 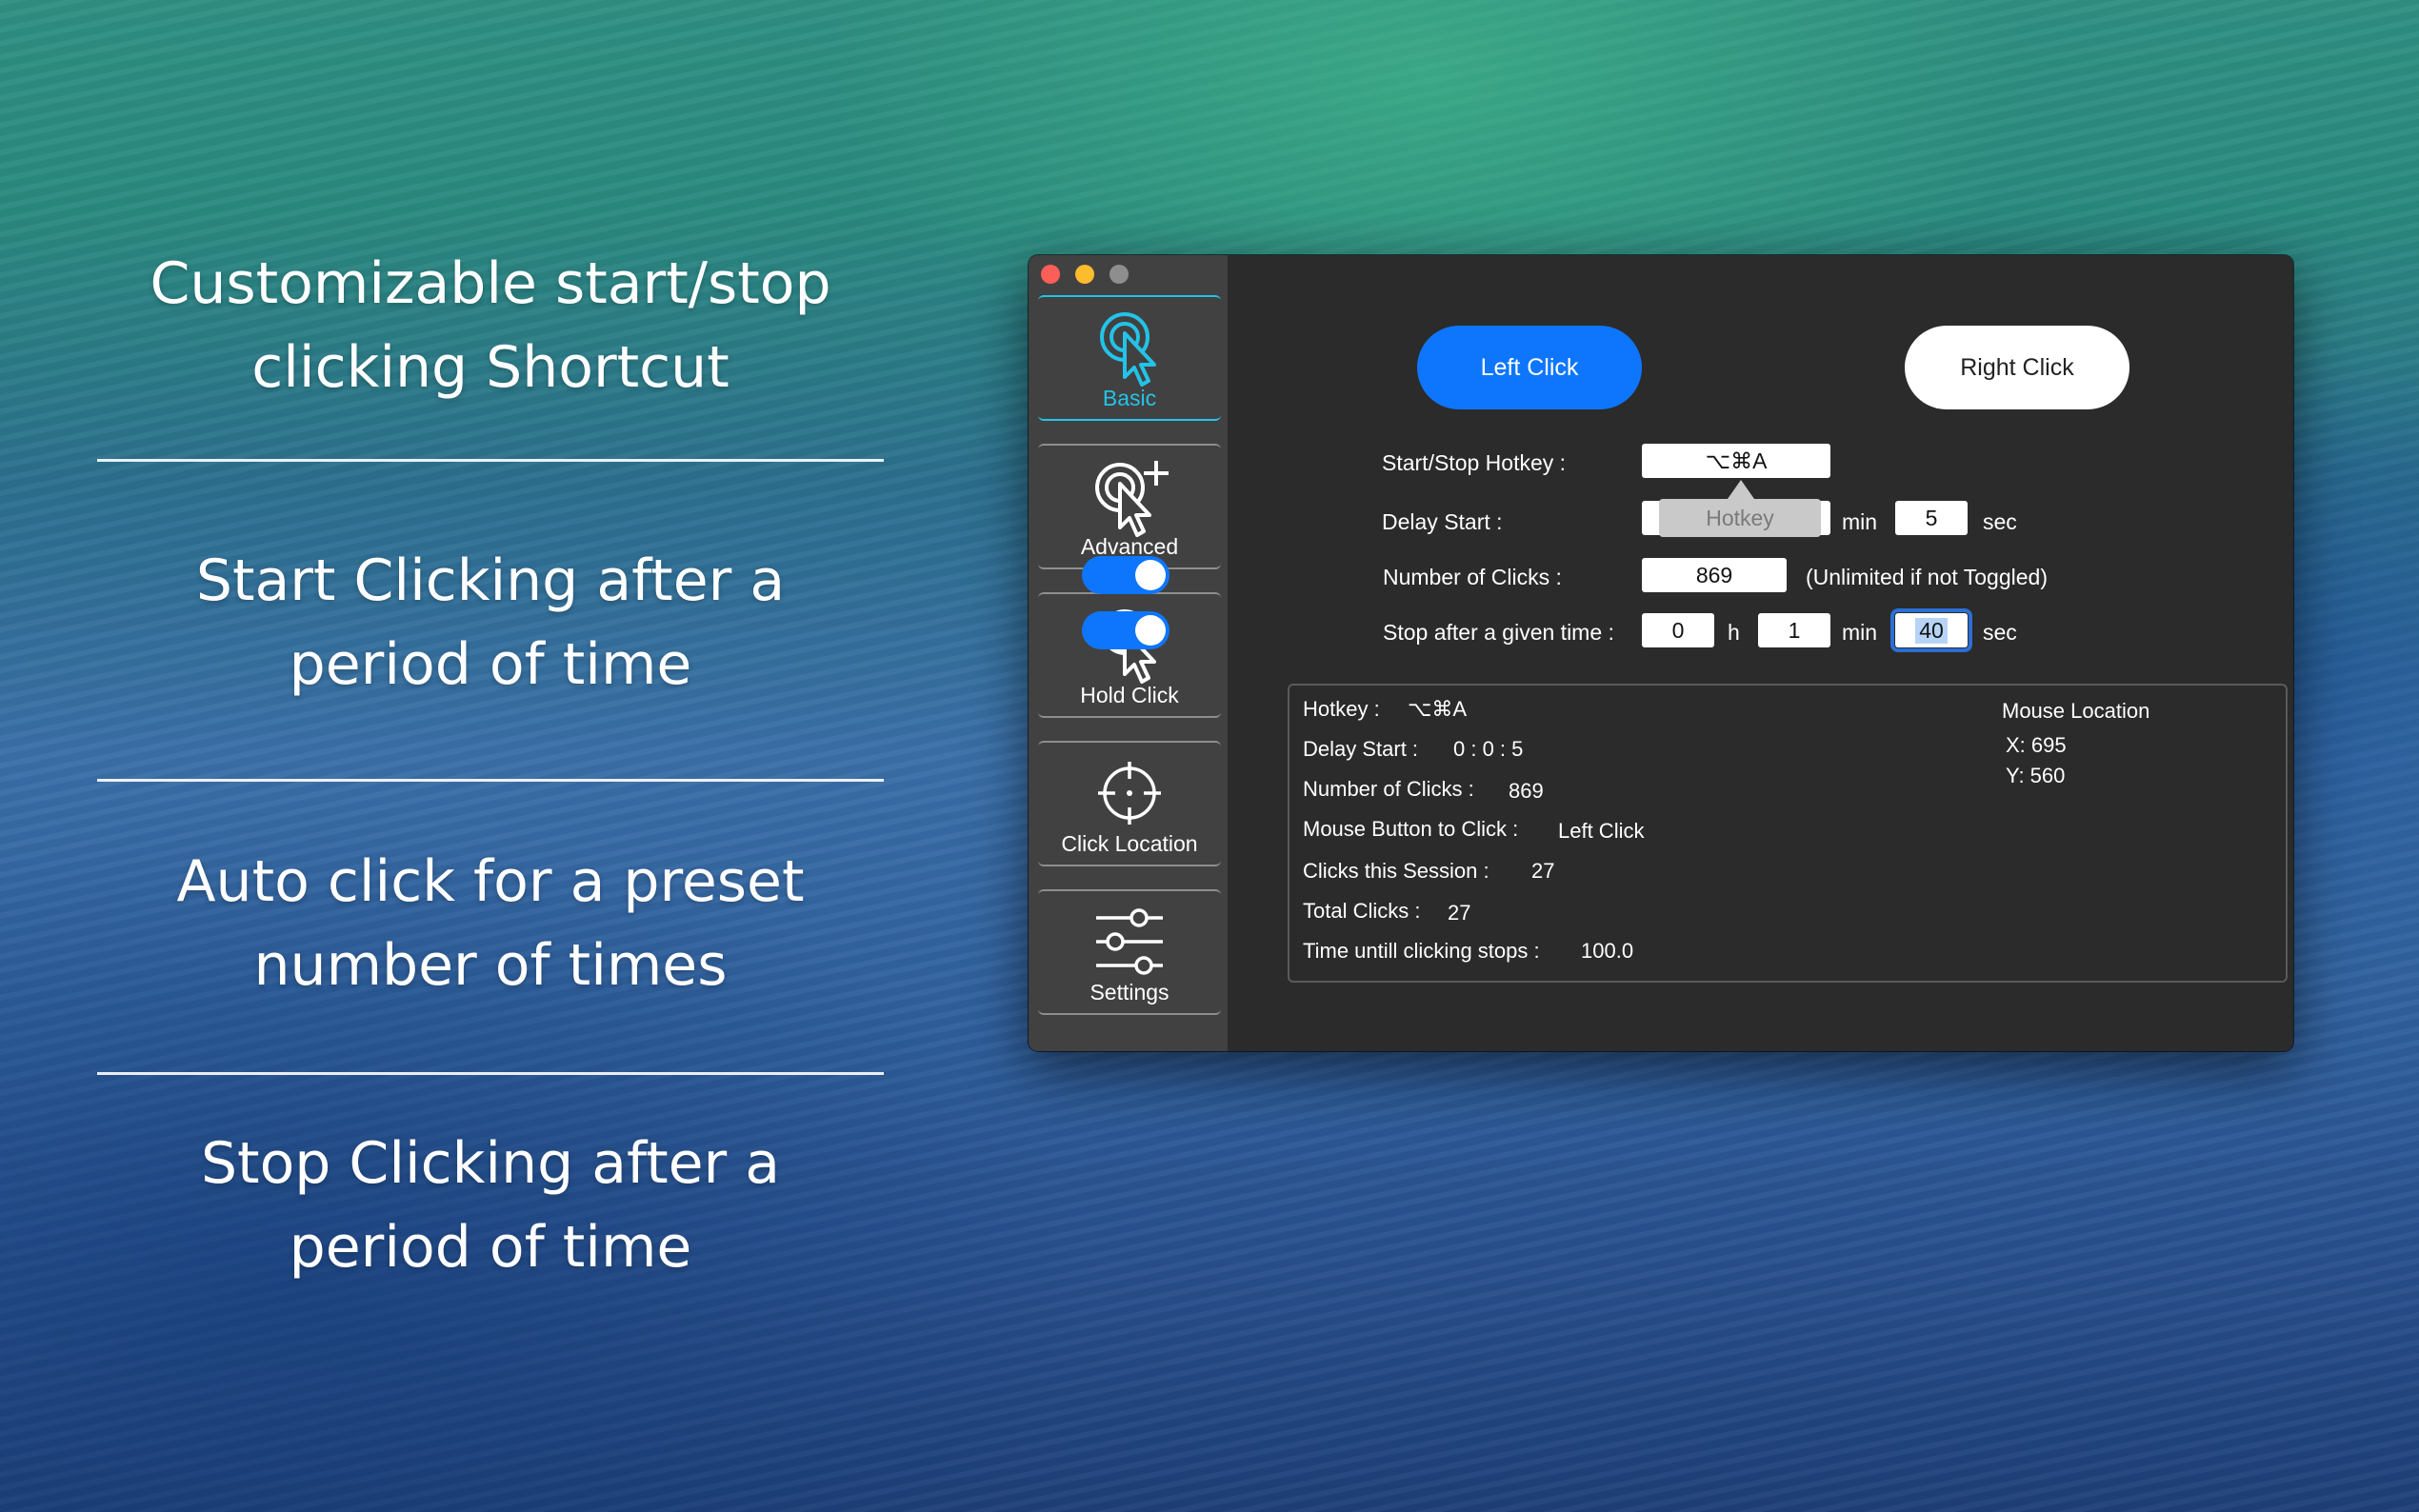 I want to click on sidebar-item-basic: Basic, so click(x=1129, y=358).